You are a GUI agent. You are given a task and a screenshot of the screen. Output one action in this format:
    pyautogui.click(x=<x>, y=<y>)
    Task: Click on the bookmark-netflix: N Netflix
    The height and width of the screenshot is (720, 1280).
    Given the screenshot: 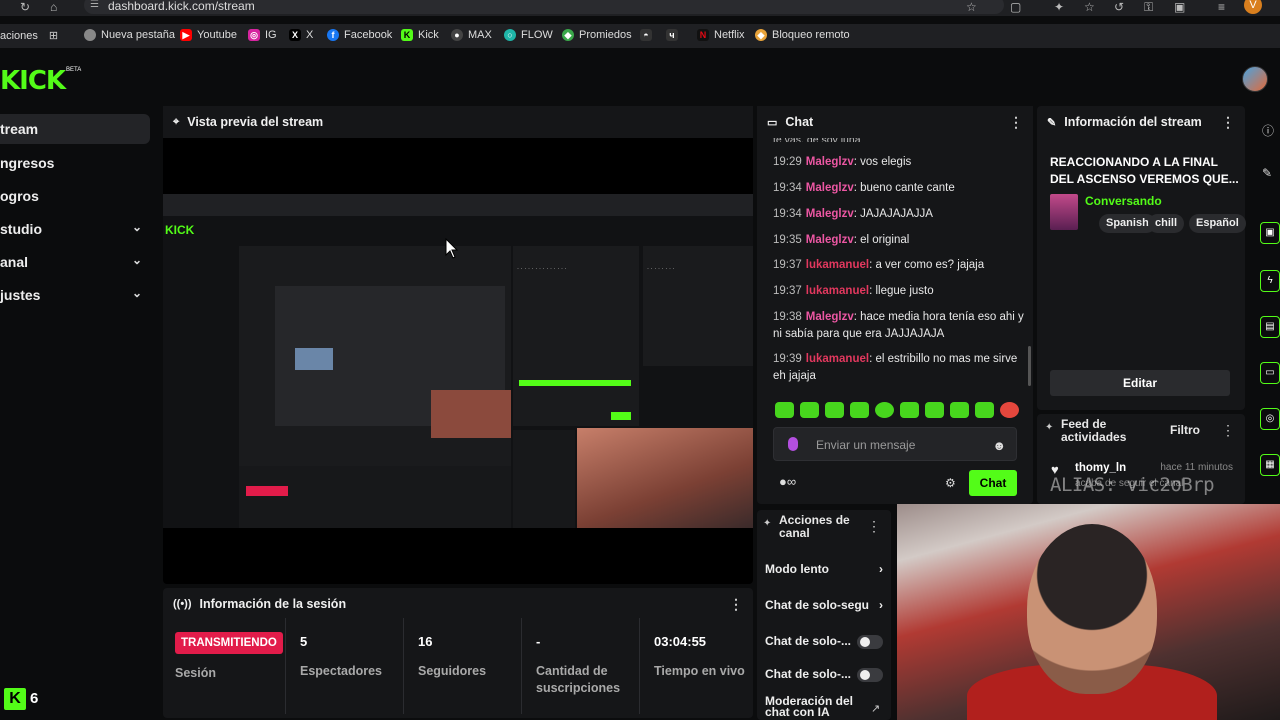 What is the action you would take?
    pyautogui.click(x=721, y=35)
    